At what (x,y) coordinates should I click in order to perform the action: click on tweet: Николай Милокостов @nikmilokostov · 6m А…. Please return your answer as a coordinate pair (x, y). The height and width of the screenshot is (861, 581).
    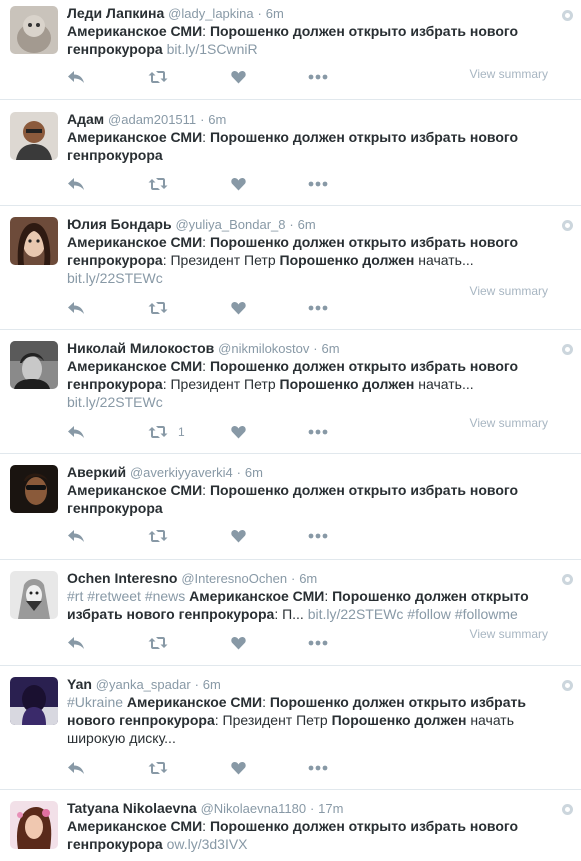
    Looking at the image, I should click on (290, 392).